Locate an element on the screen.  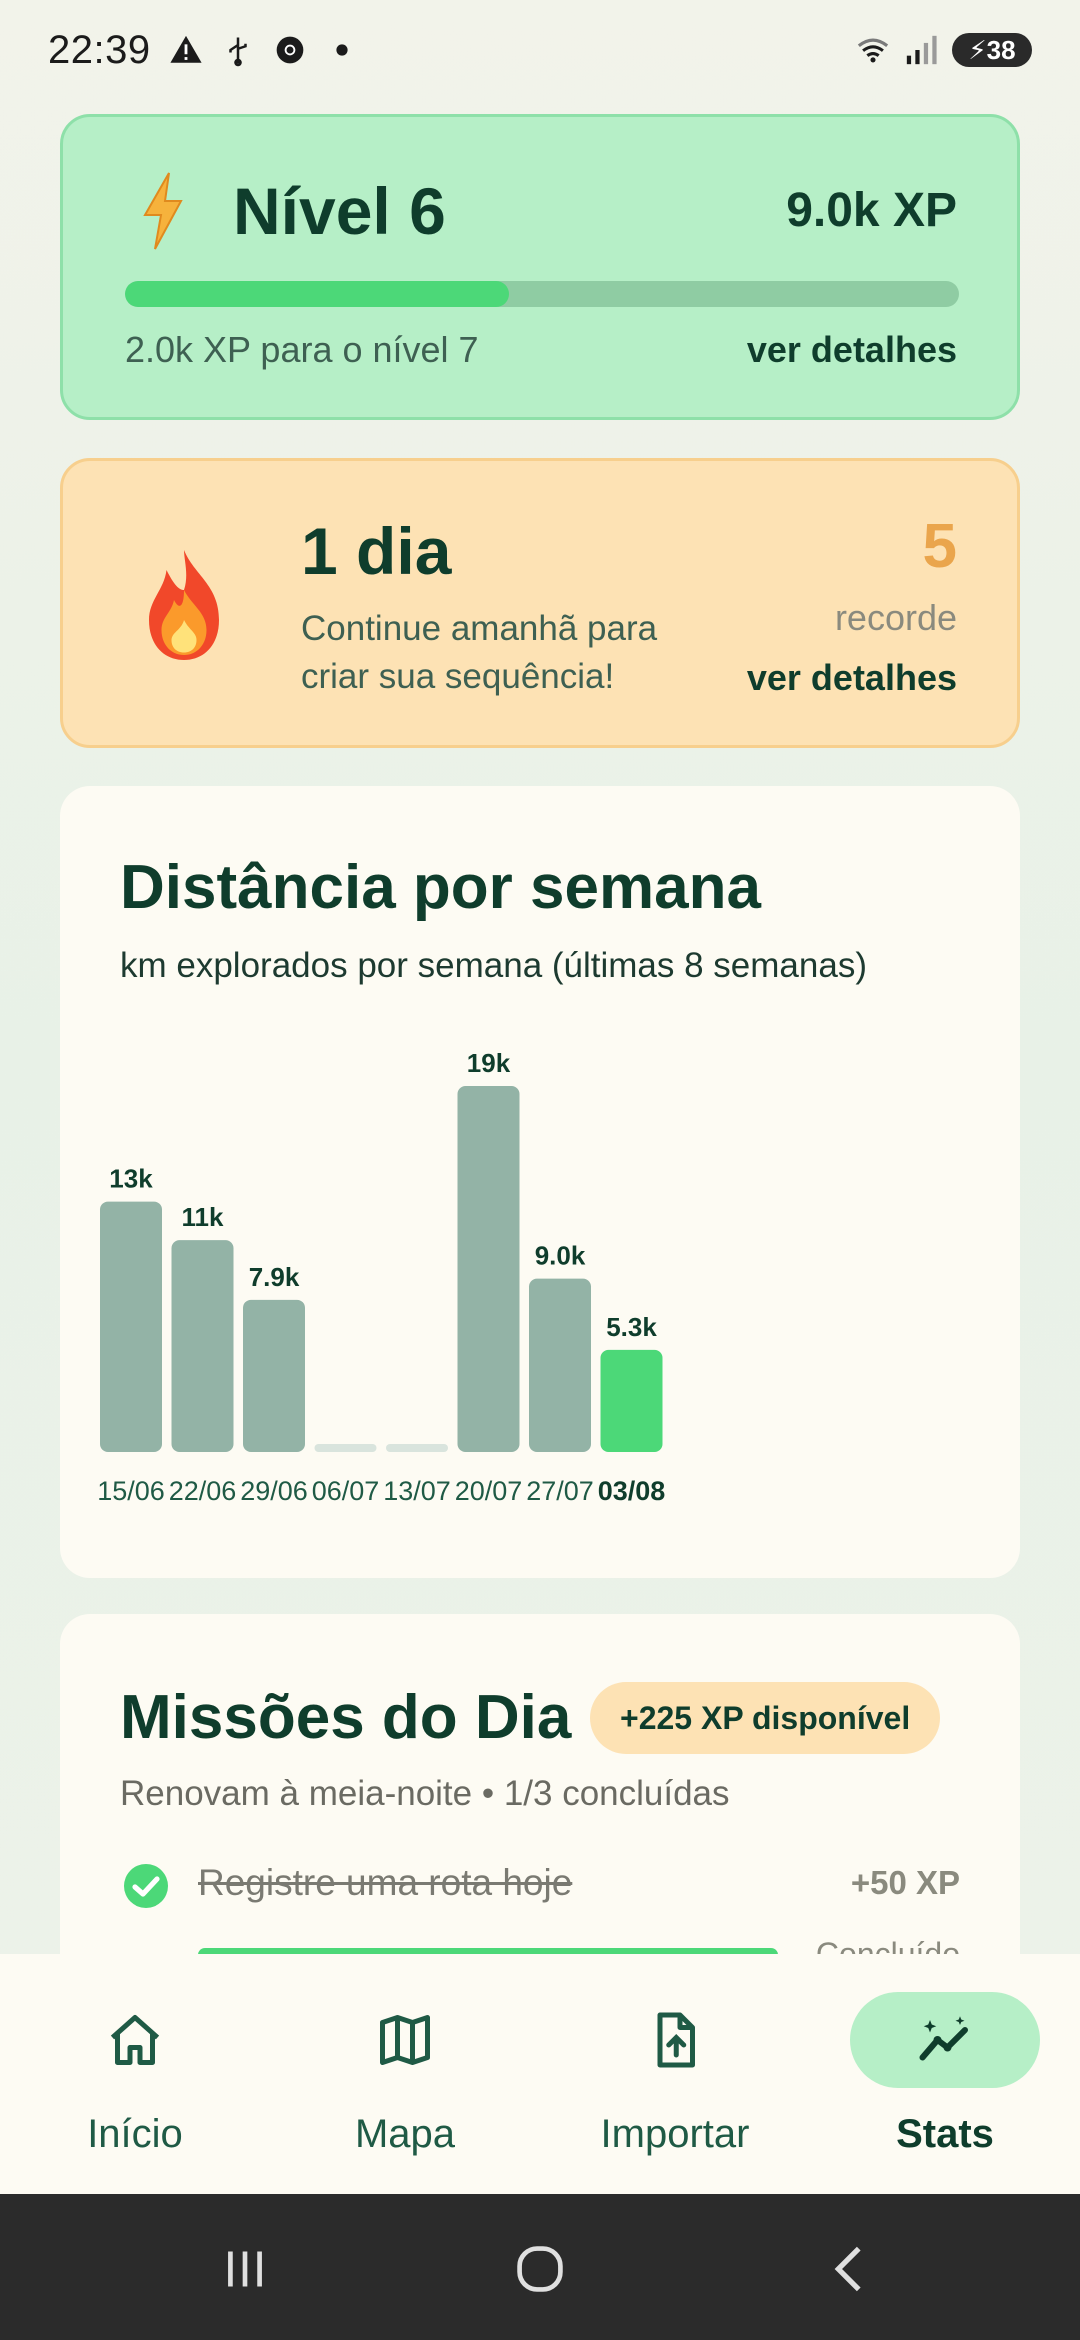
bar-22/06 is located at coordinates (202, 1346).